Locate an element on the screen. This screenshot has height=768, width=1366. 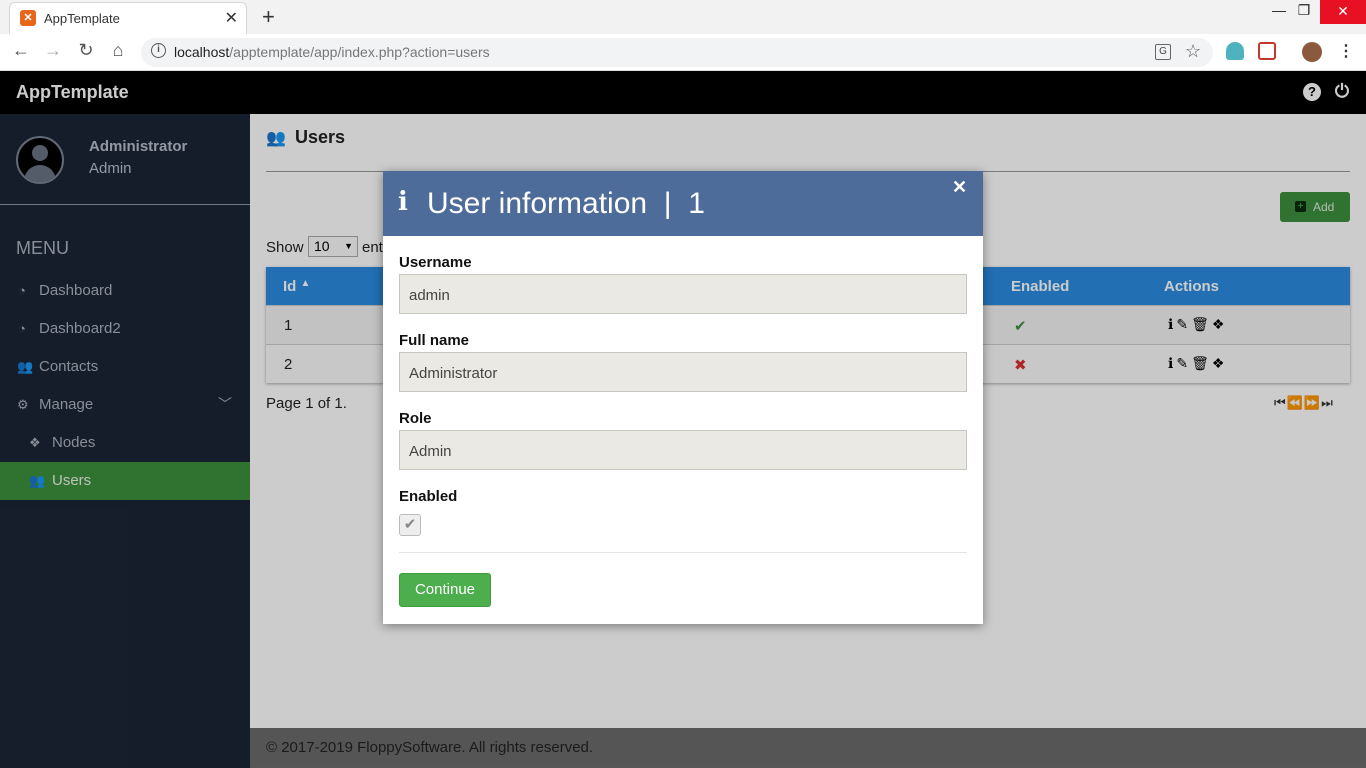
modal-divider is located at coordinates (683, 552).